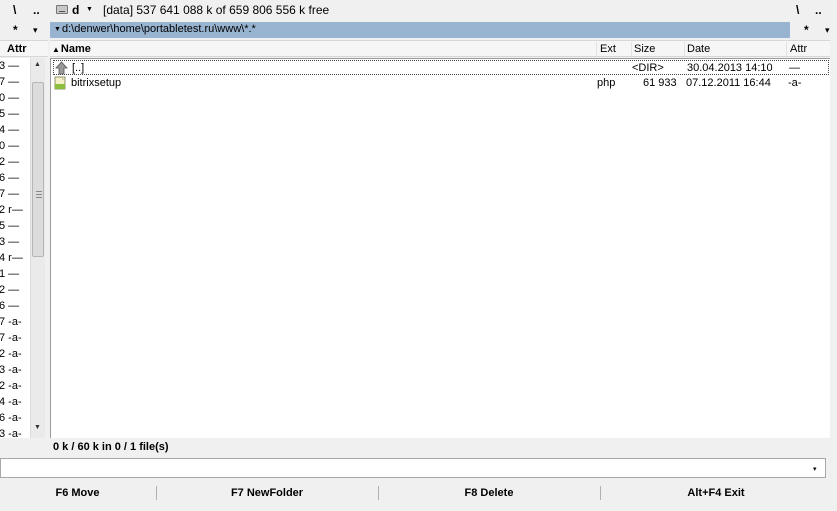 The width and height of the screenshot is (837, 511). I want to click on left-panel-filter: * ▾, so click(24, 30).